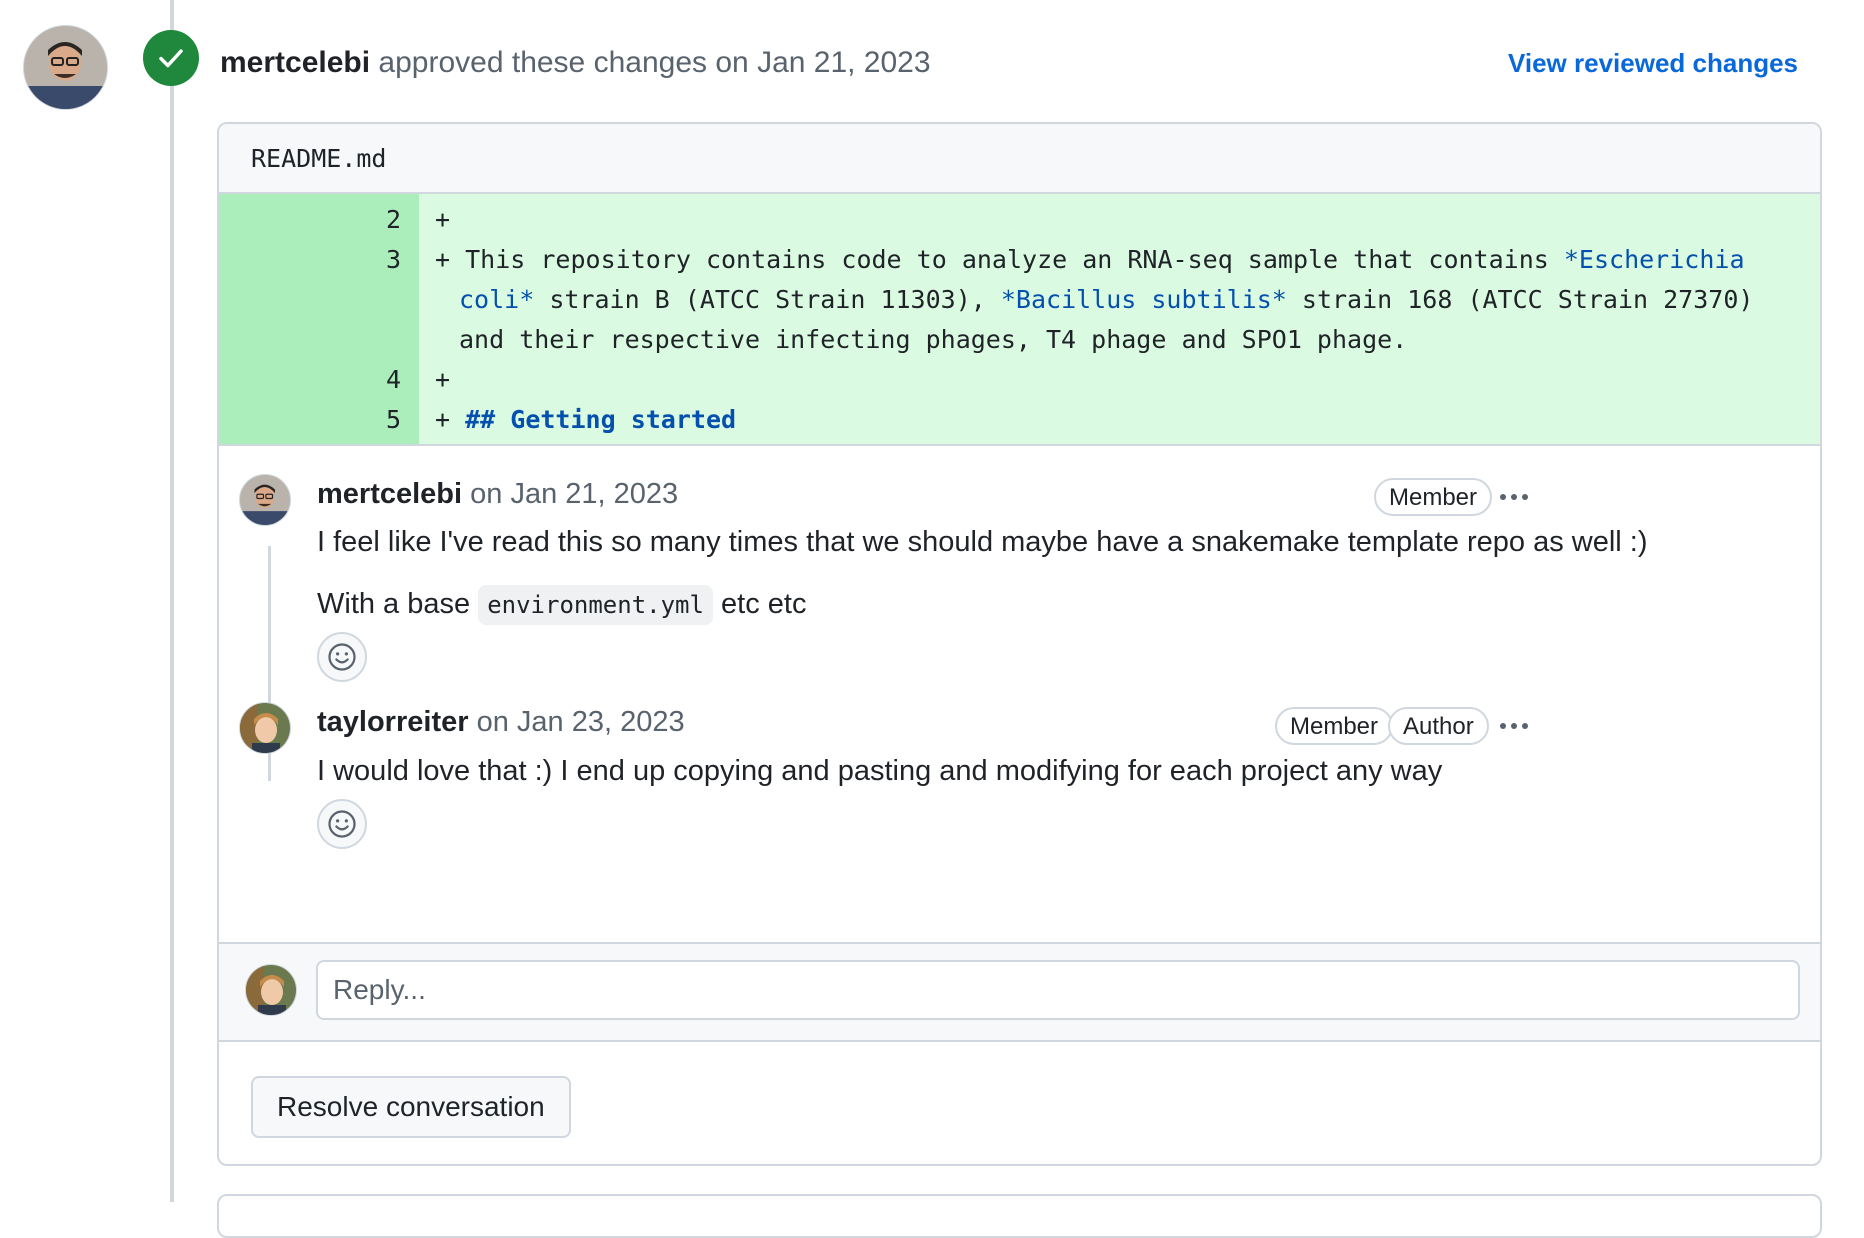  I want to click on comment-author-link: mertcelebi, so click(389, 494).